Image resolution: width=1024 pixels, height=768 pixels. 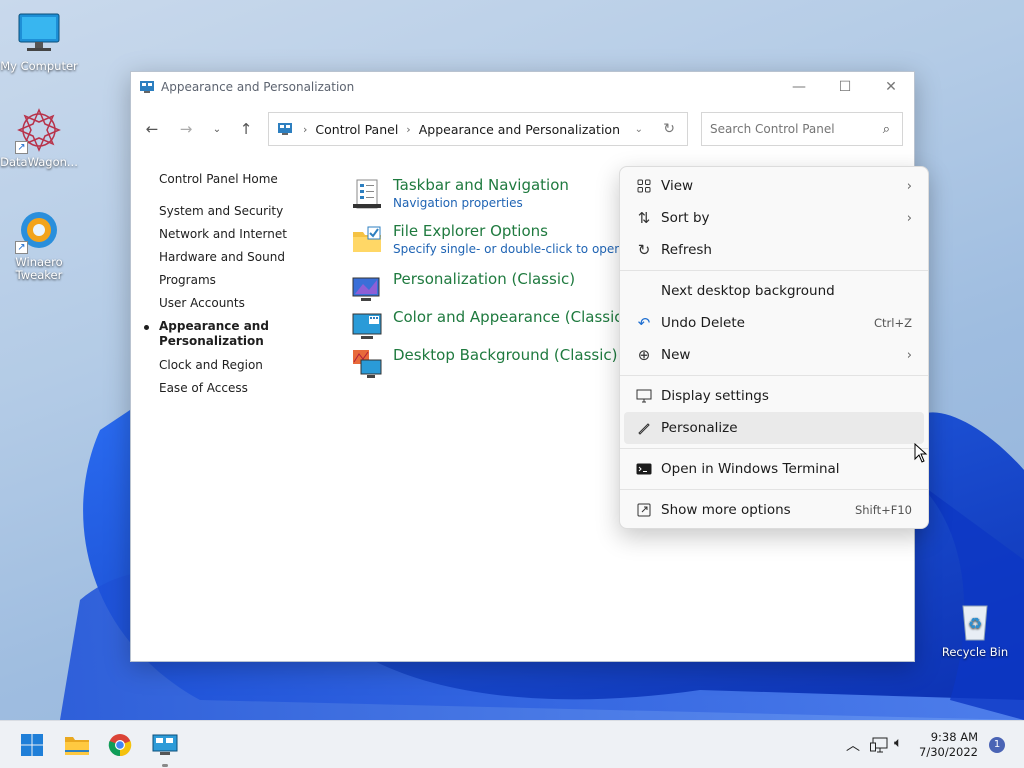 I want to click on sidebar-item-system-security: System and Security, so click(x=234, y=211).